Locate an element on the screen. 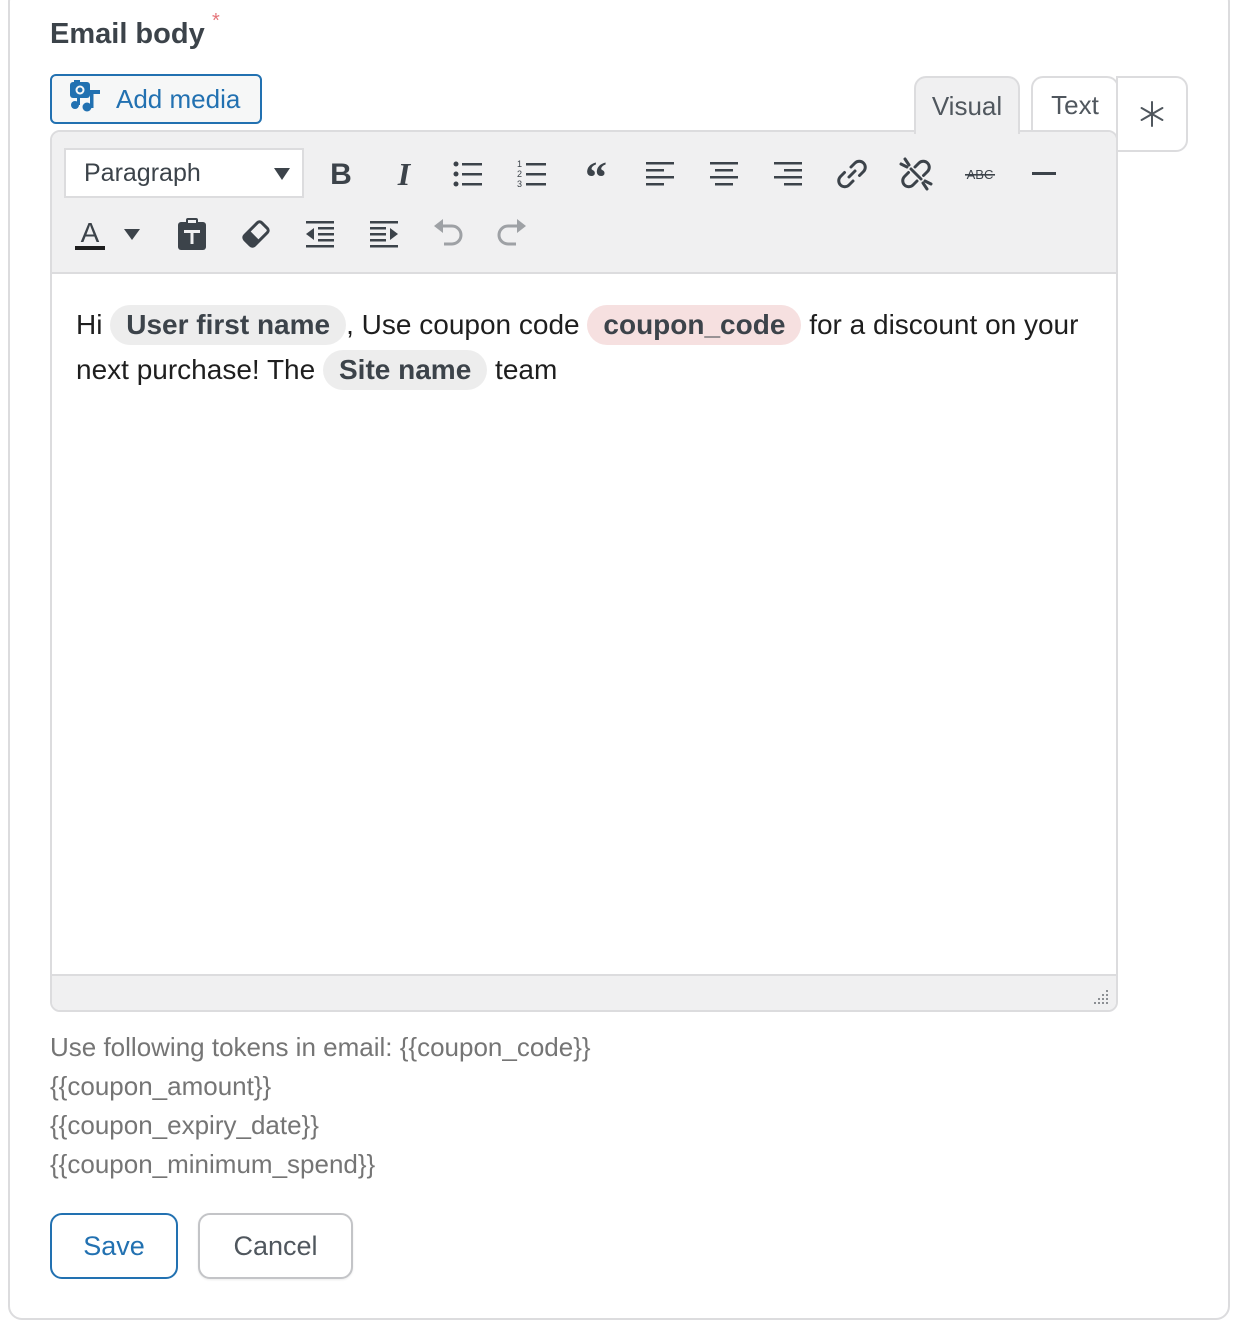 This screenshot has width=1240, height=1328. insert-link-icon is located at coordinates (852, 174).